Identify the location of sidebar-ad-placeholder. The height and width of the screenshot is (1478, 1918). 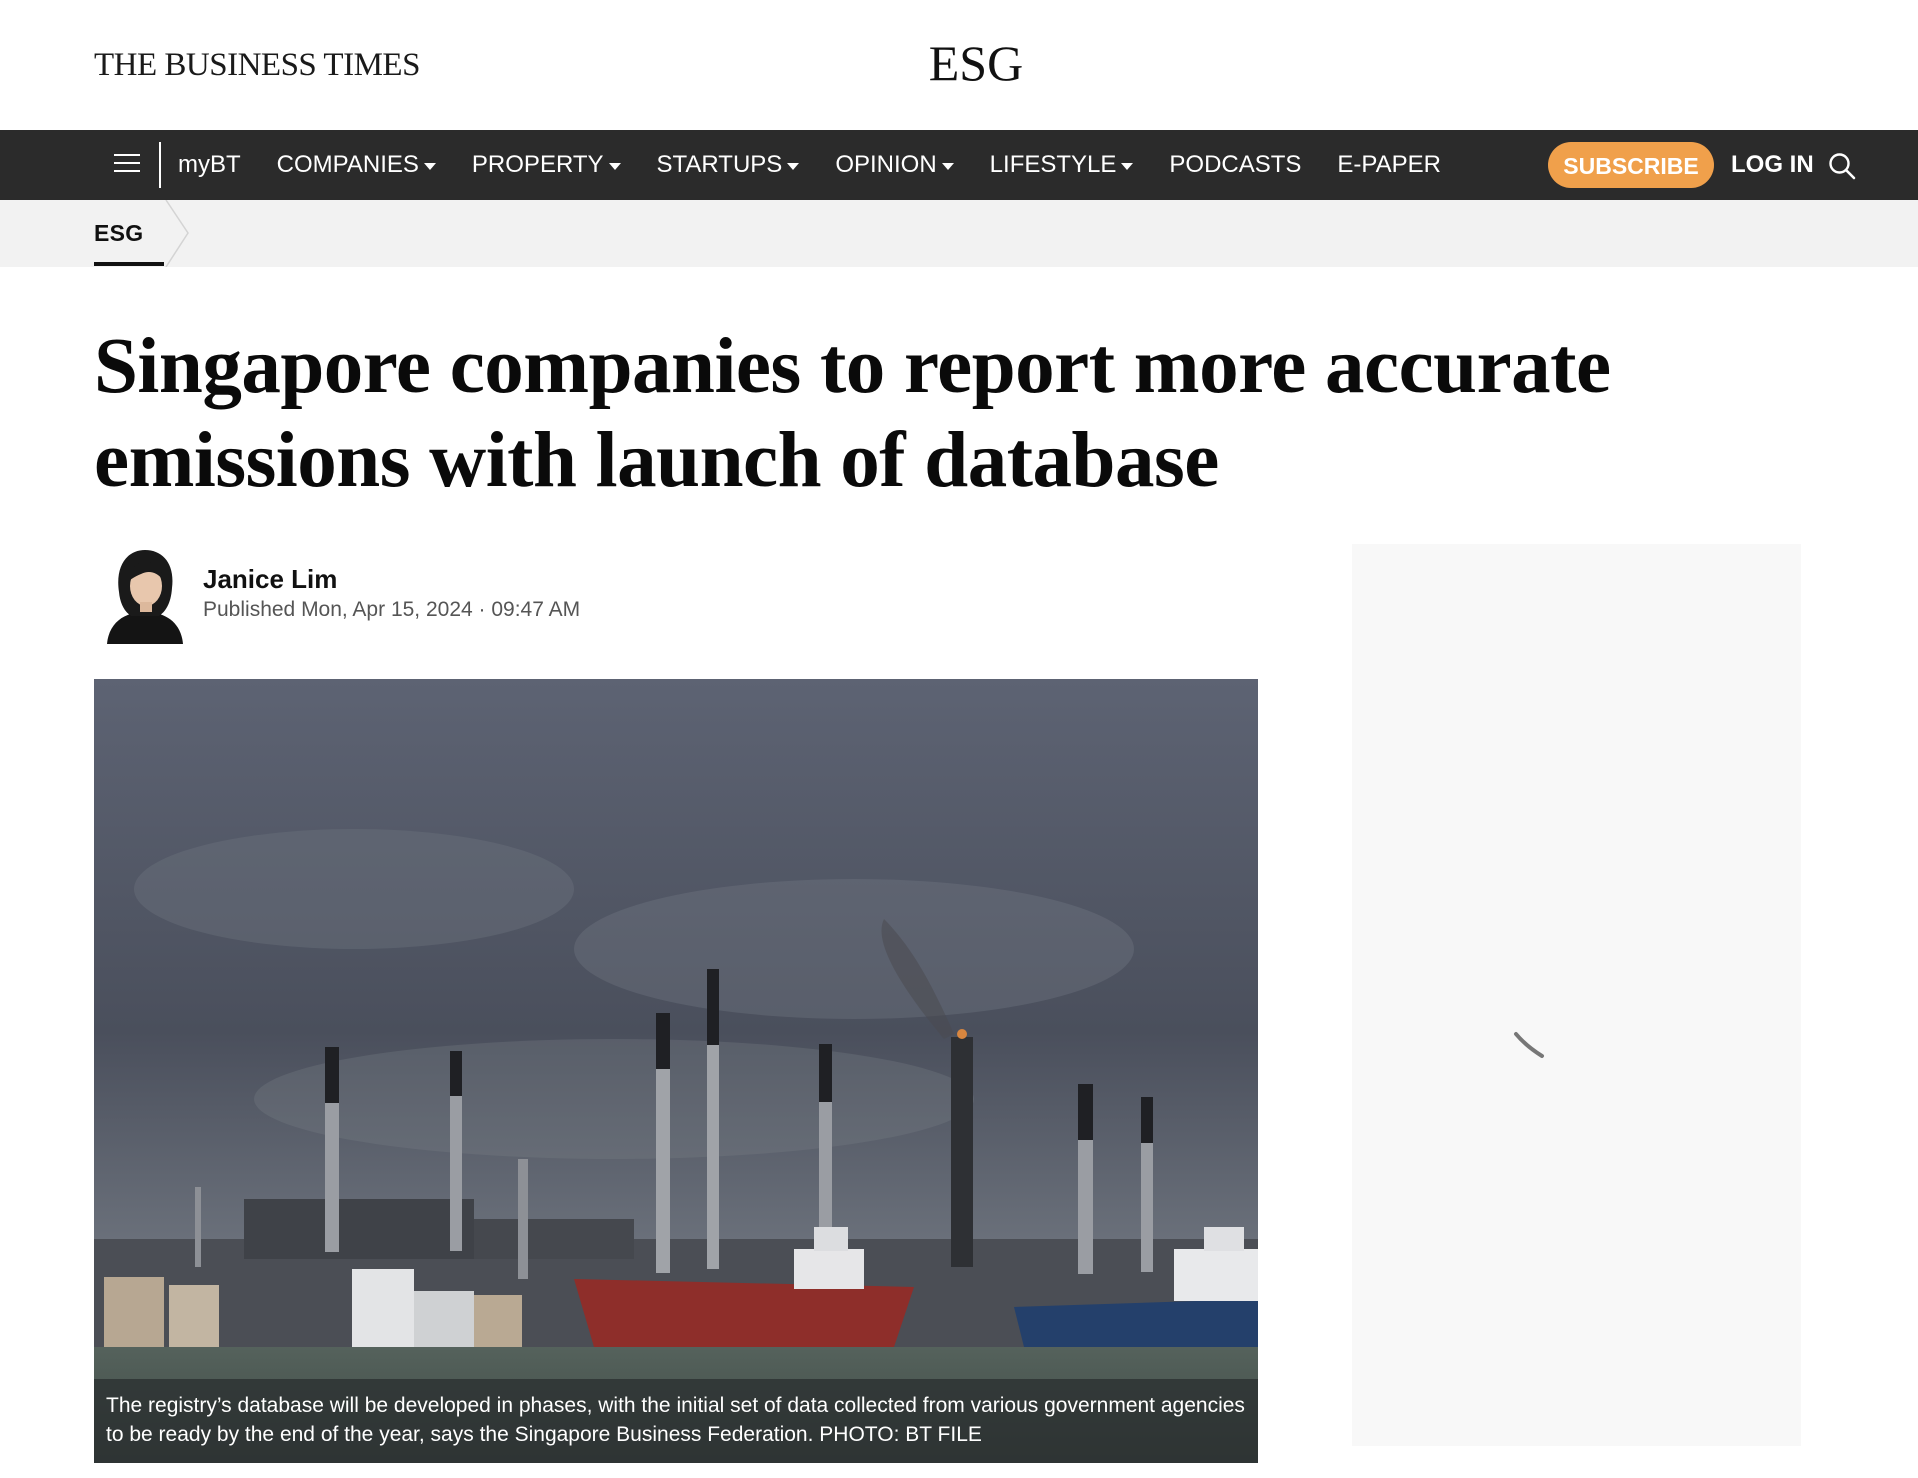
(1576, 995).